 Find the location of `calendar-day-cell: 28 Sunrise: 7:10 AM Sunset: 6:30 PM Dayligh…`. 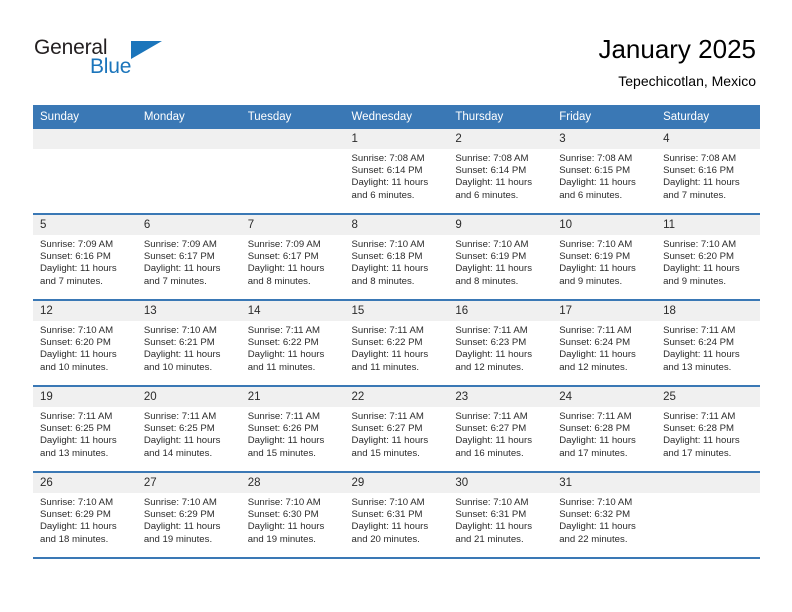

calendar-day-cell: 28 Sunrise: 7:10 AM Sunset: 6:30 PM Dayligh… is located at coordinates (292, 515).